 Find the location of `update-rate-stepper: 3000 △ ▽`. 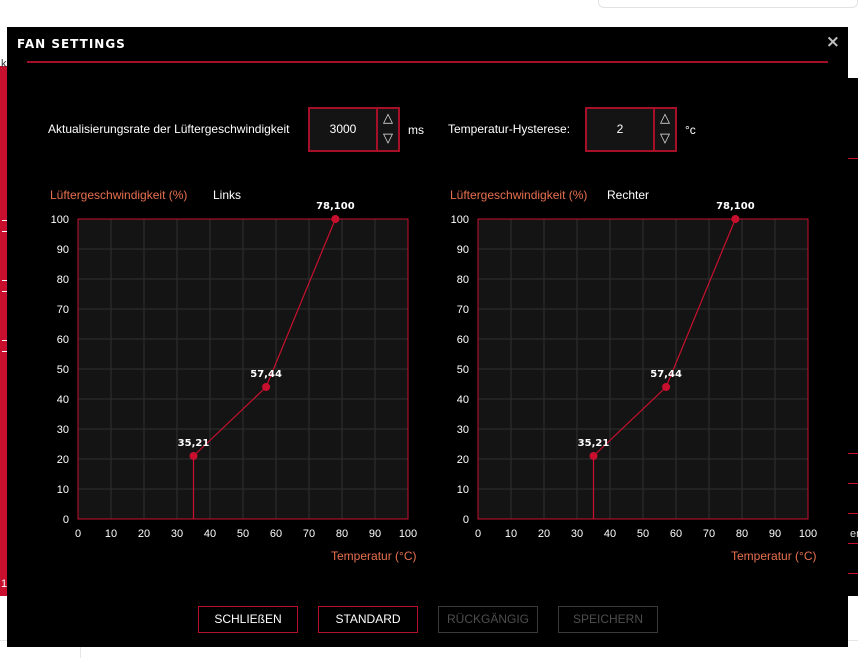

update-rate-stepper: 3000 △ ▽ is located at coordinates (354, 129).